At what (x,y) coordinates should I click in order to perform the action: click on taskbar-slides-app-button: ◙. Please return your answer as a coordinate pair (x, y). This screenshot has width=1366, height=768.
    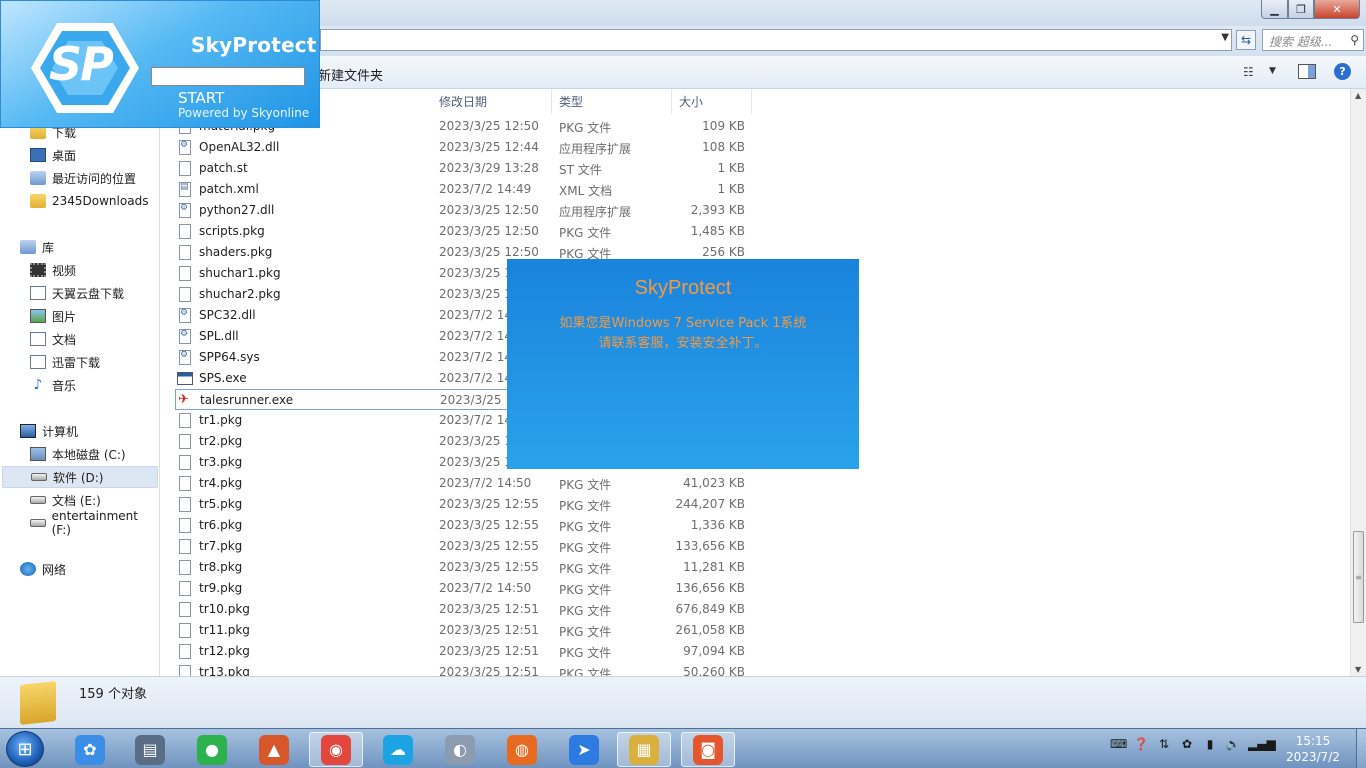
    Looking at the image, I should click on (708, 749).